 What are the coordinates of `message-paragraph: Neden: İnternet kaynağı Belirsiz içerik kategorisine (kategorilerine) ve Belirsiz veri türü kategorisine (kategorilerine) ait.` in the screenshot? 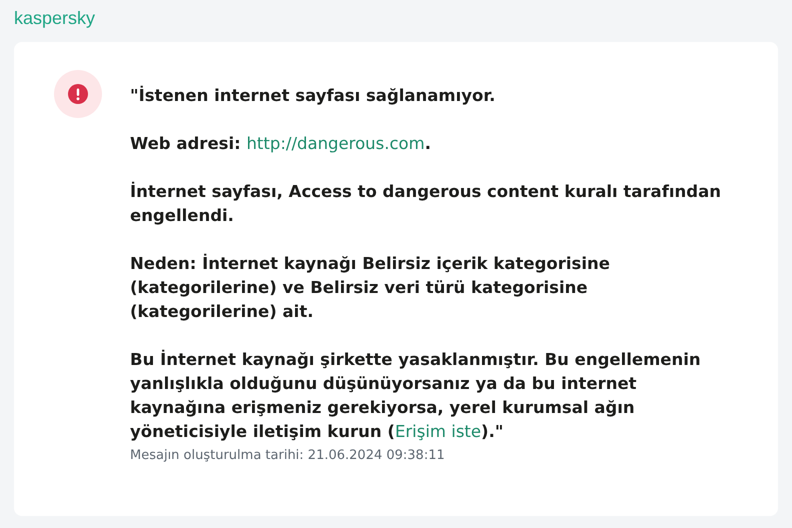 It's located at (370, 287).